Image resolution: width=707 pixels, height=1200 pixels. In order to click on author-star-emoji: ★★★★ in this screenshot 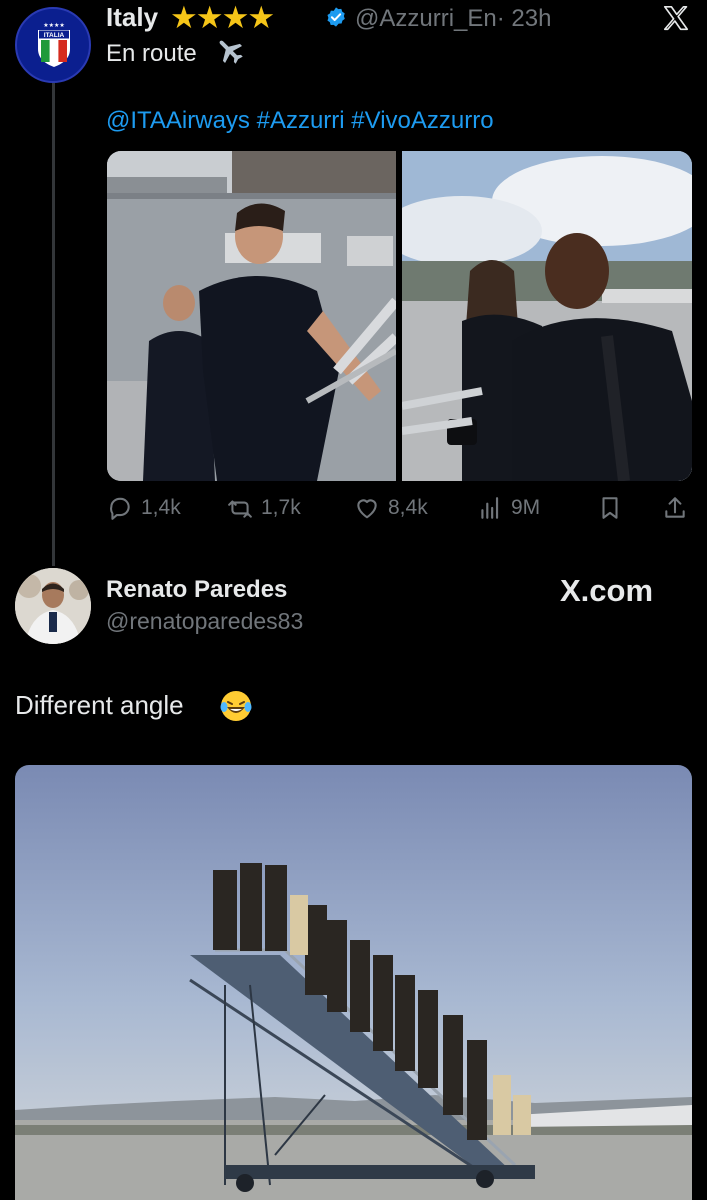, I will do `click(222, 17)`.